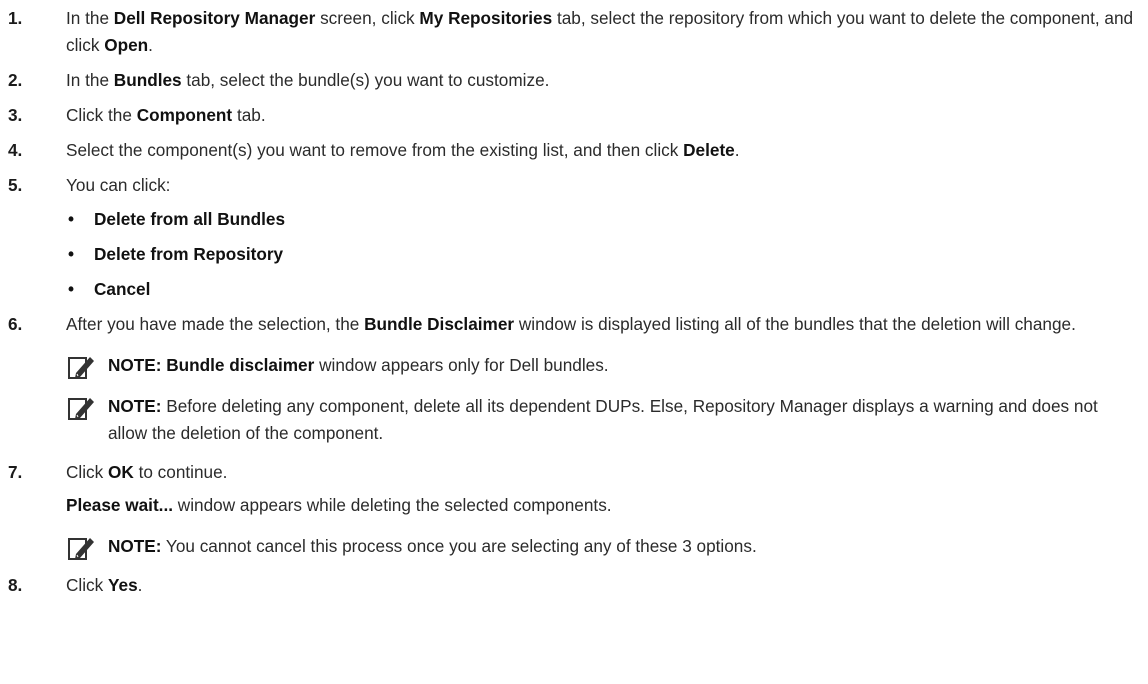  What do you see at coordinates (101, 115) in the screenshot?
I see `step-text: Click the` at bounding box center [101, 115].